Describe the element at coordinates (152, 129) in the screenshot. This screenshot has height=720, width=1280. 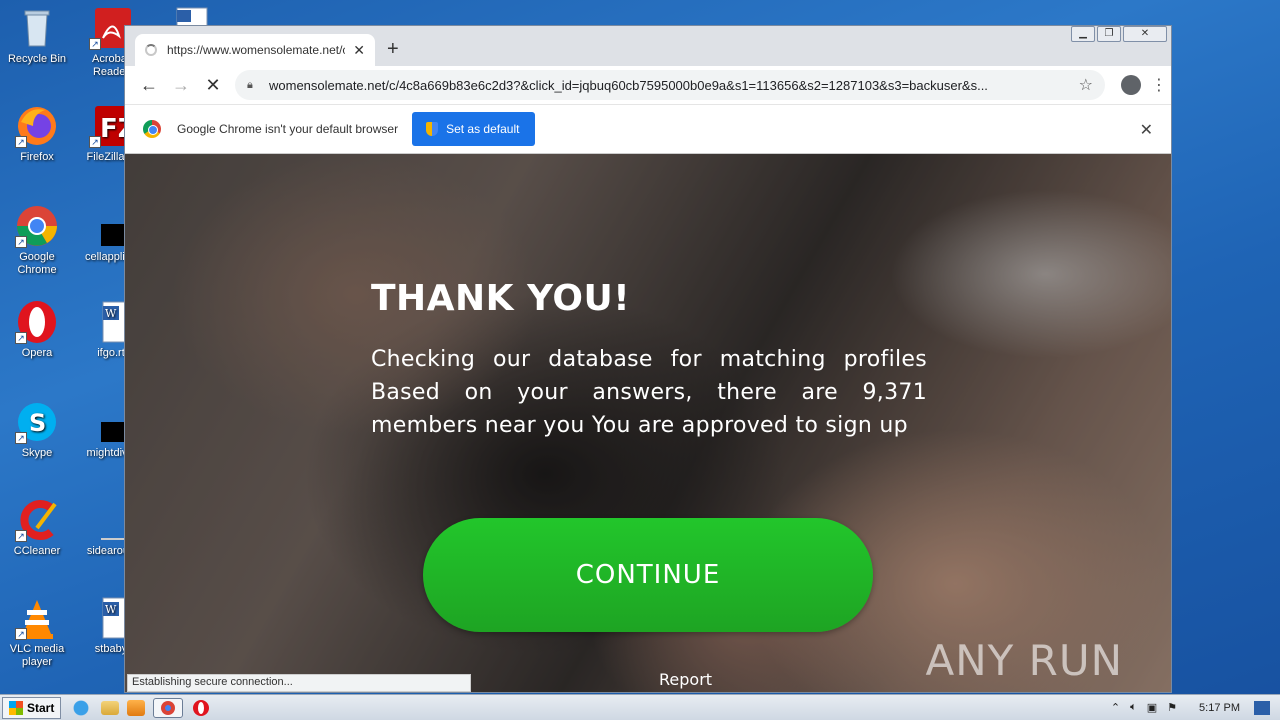
I see `chrome-logo-icon` at that location.